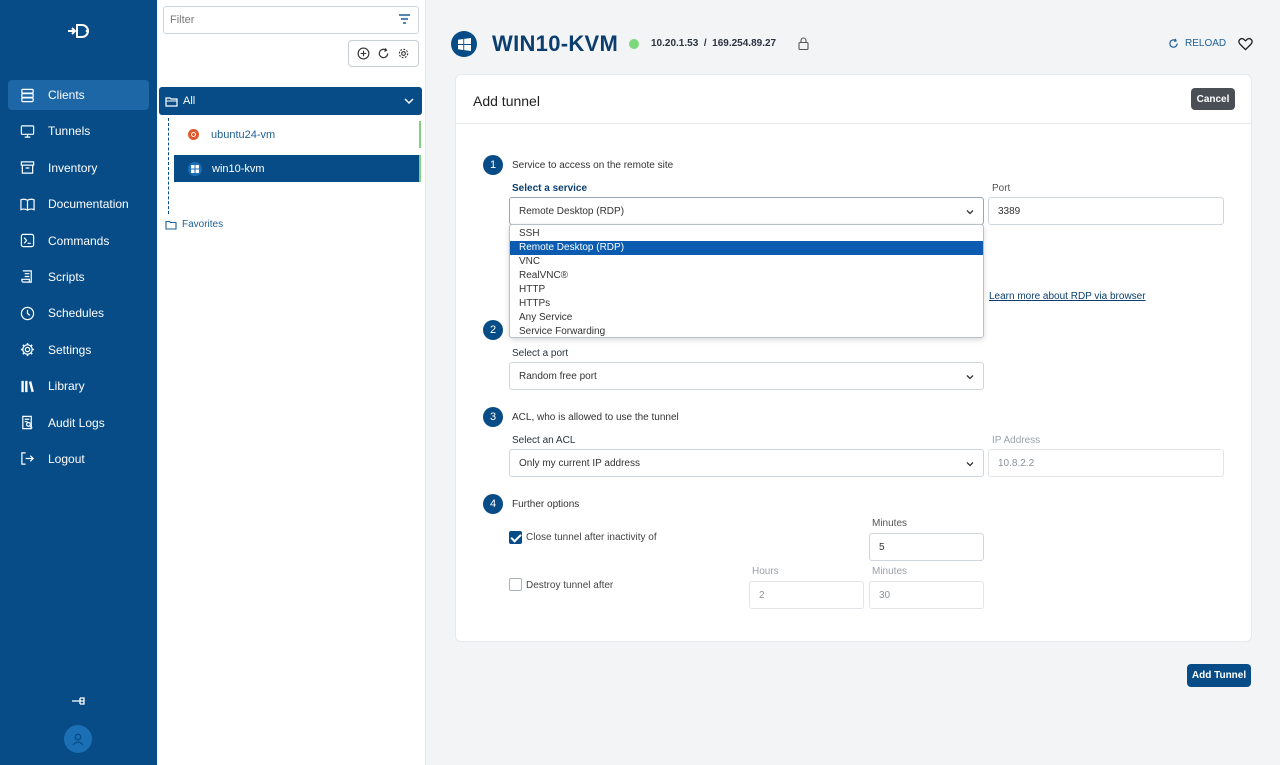  I want to click on add-tunnel-button: Add Tunnel, so click(1219, 675).